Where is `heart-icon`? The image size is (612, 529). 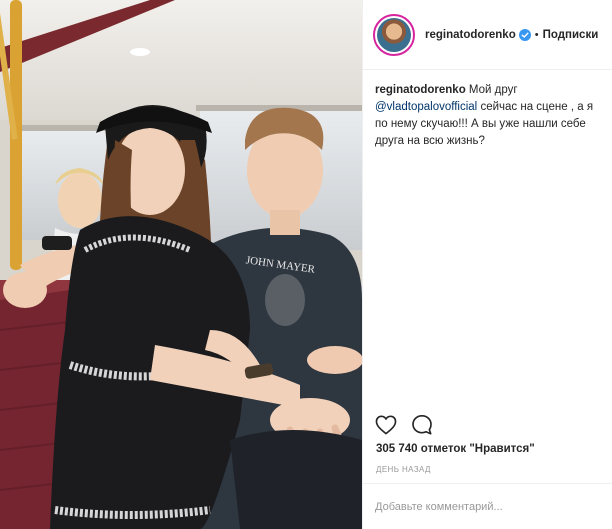
heart-icon is located at coordinates (386, 425).